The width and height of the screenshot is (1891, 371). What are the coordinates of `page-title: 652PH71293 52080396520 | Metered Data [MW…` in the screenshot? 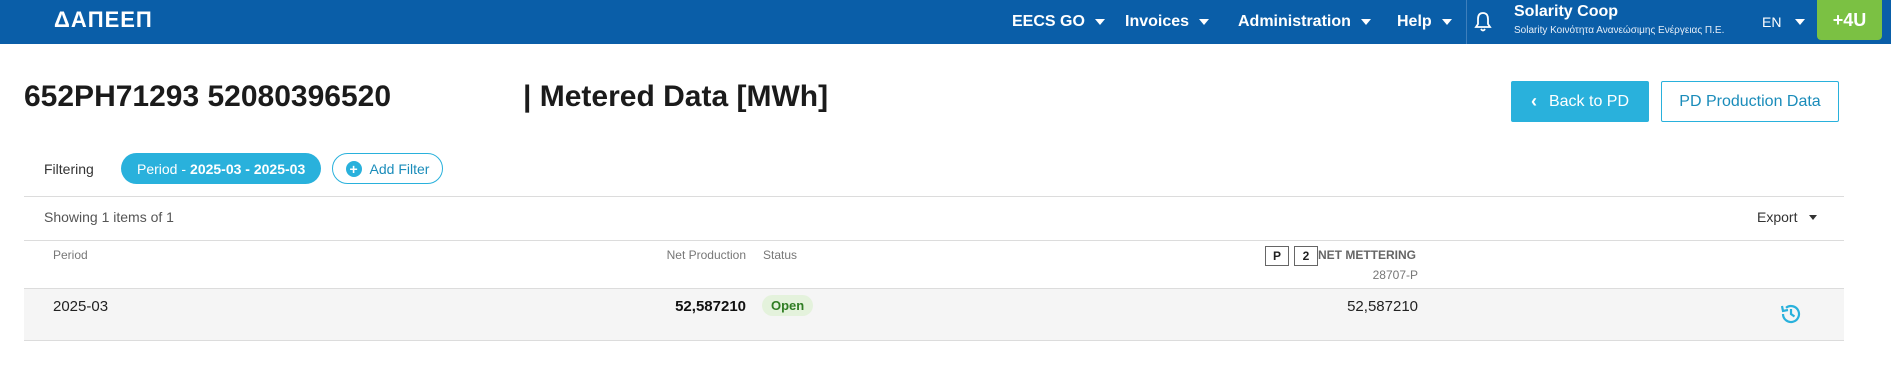 It's located at (426, 97).